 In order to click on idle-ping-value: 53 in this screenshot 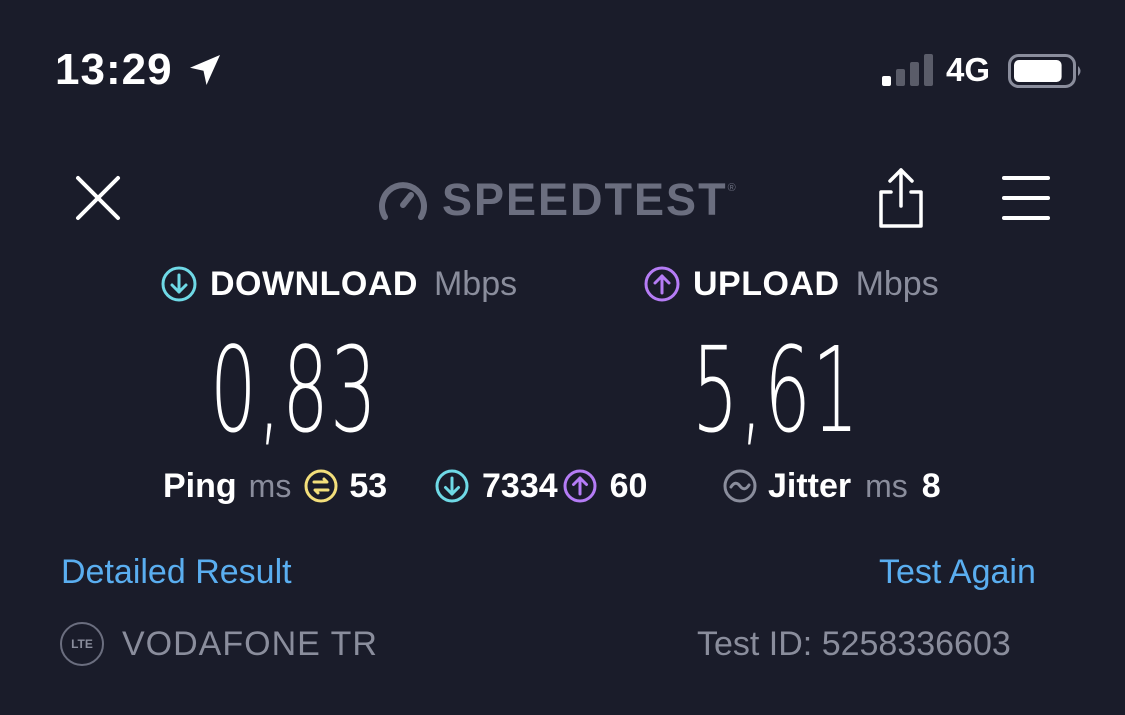, I will do `click(368, 485)`.